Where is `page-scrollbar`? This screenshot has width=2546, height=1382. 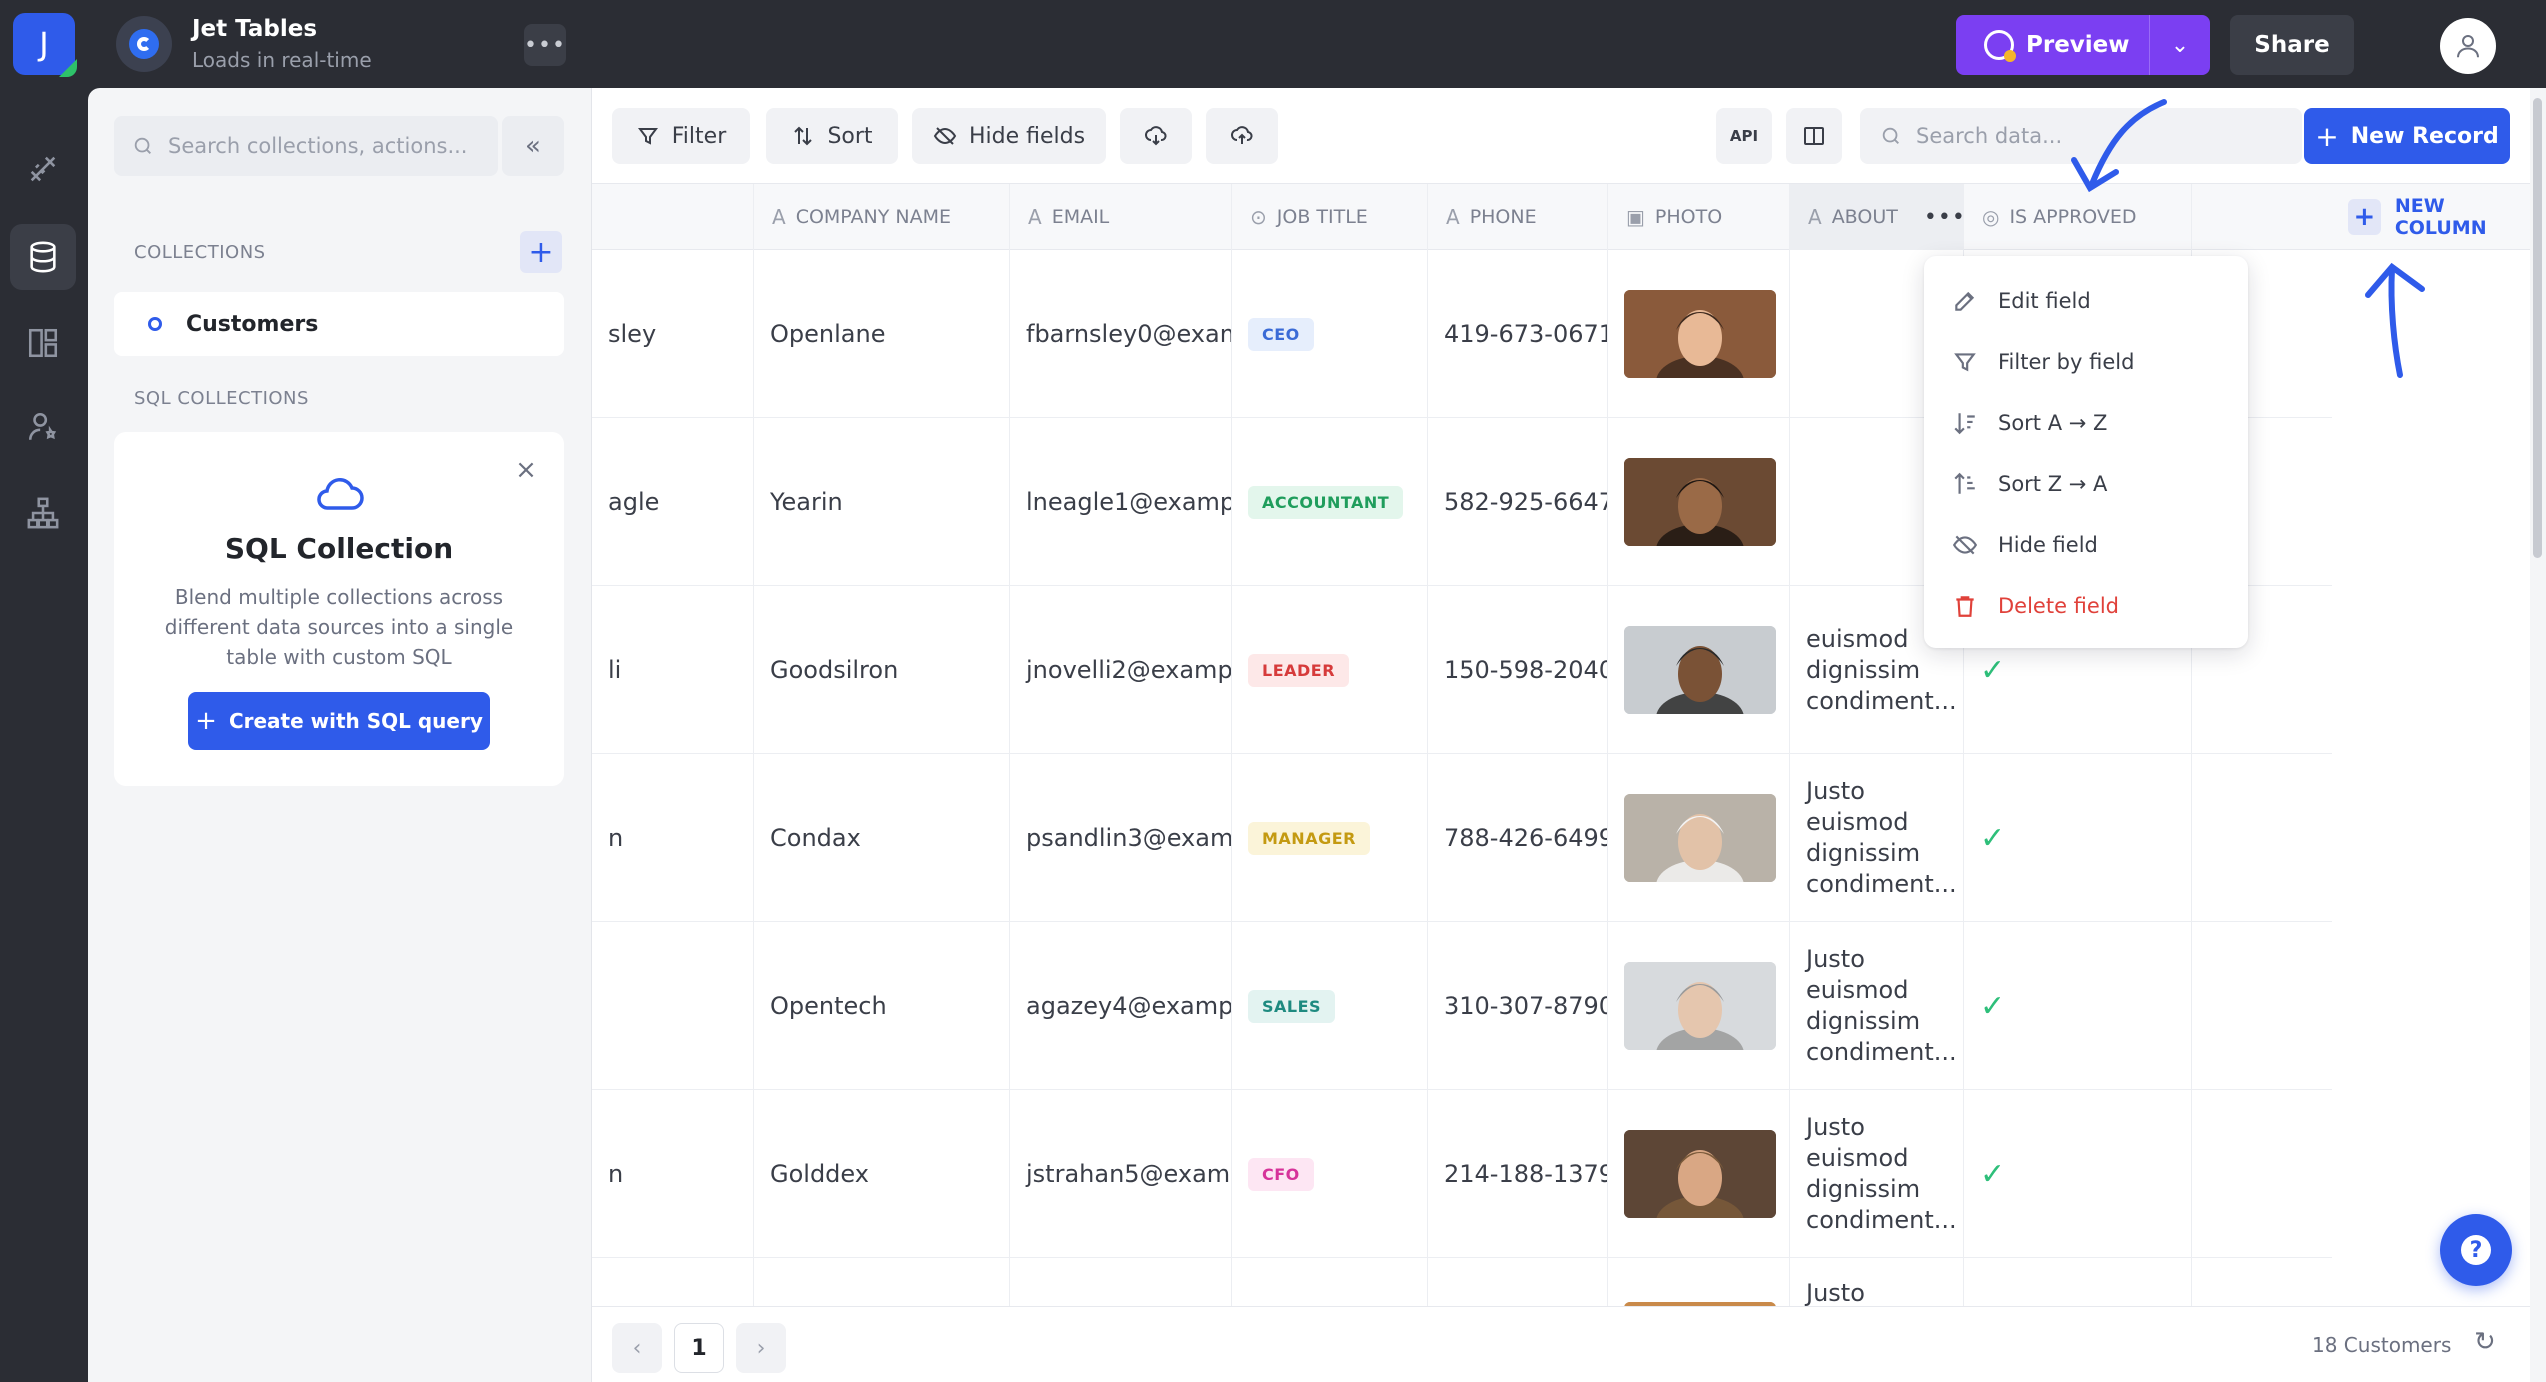 page-scrollbar is located at coordinates (2538, 735).